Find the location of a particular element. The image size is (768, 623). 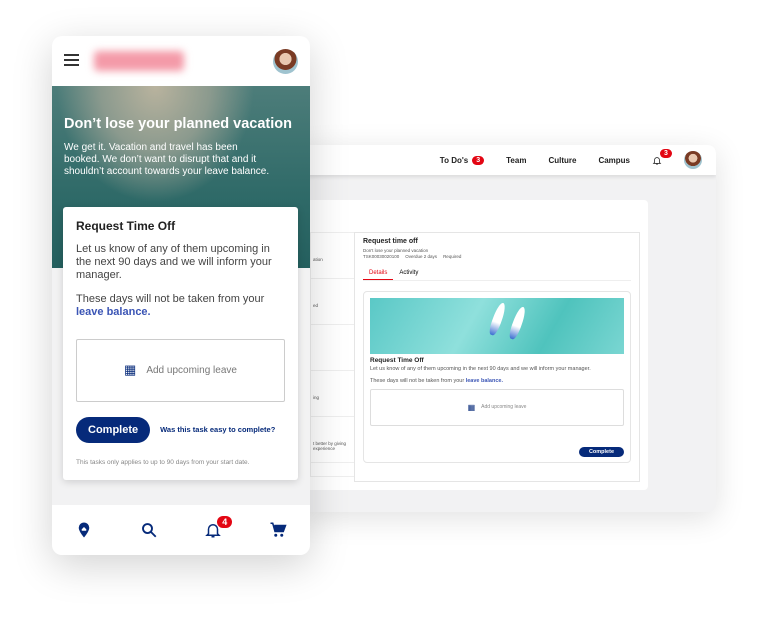

beach-image is located at coordinates (497, 326).